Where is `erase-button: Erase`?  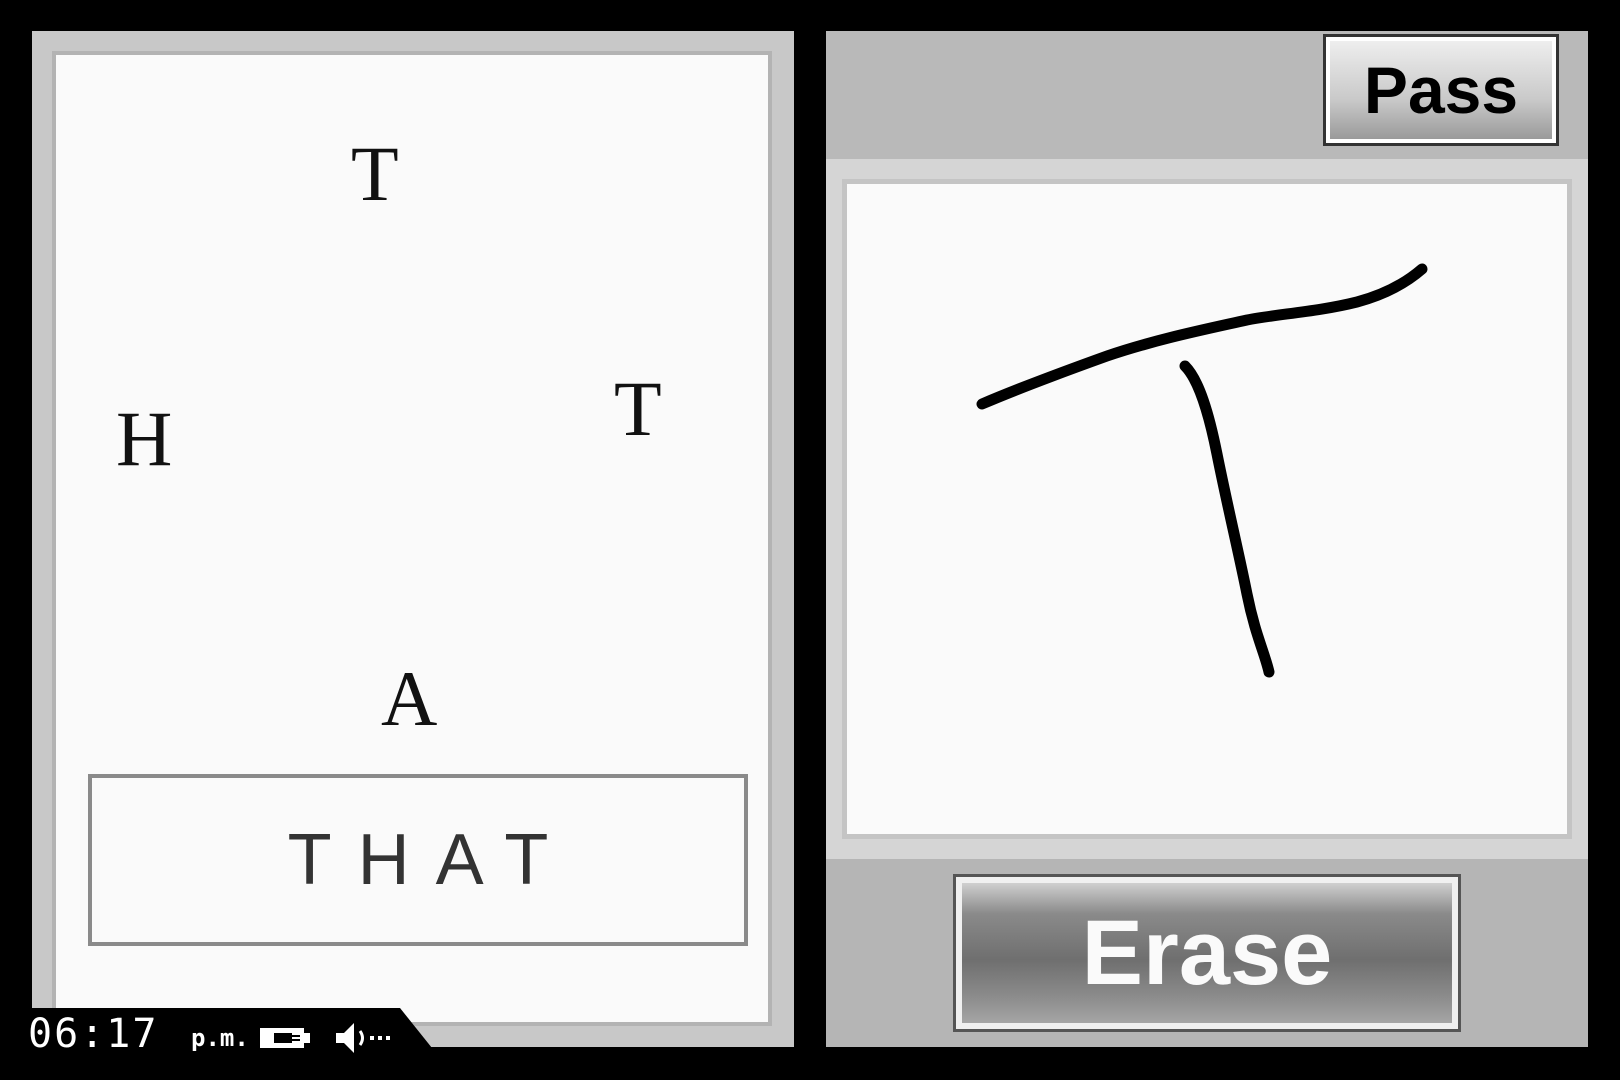 erase-button: Erase is located at coordinates (1207, 953).